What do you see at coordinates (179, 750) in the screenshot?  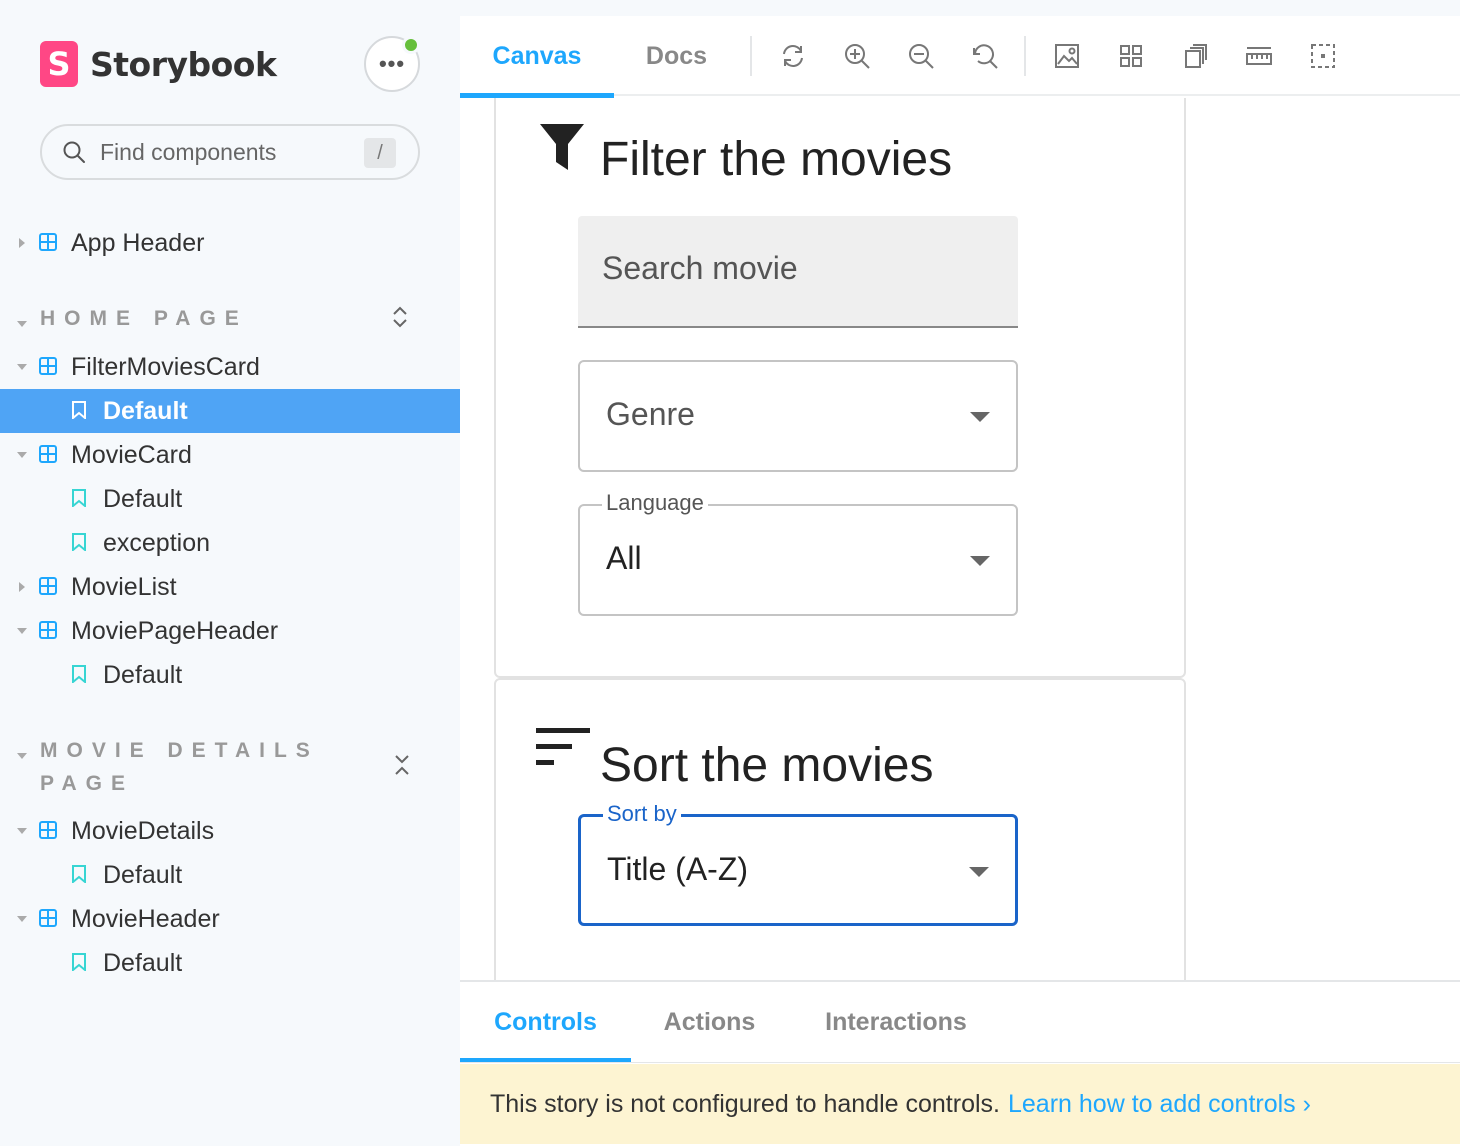 I see `group-title-line1: MOVIE DETAILS` at bounding box center [179, 750].